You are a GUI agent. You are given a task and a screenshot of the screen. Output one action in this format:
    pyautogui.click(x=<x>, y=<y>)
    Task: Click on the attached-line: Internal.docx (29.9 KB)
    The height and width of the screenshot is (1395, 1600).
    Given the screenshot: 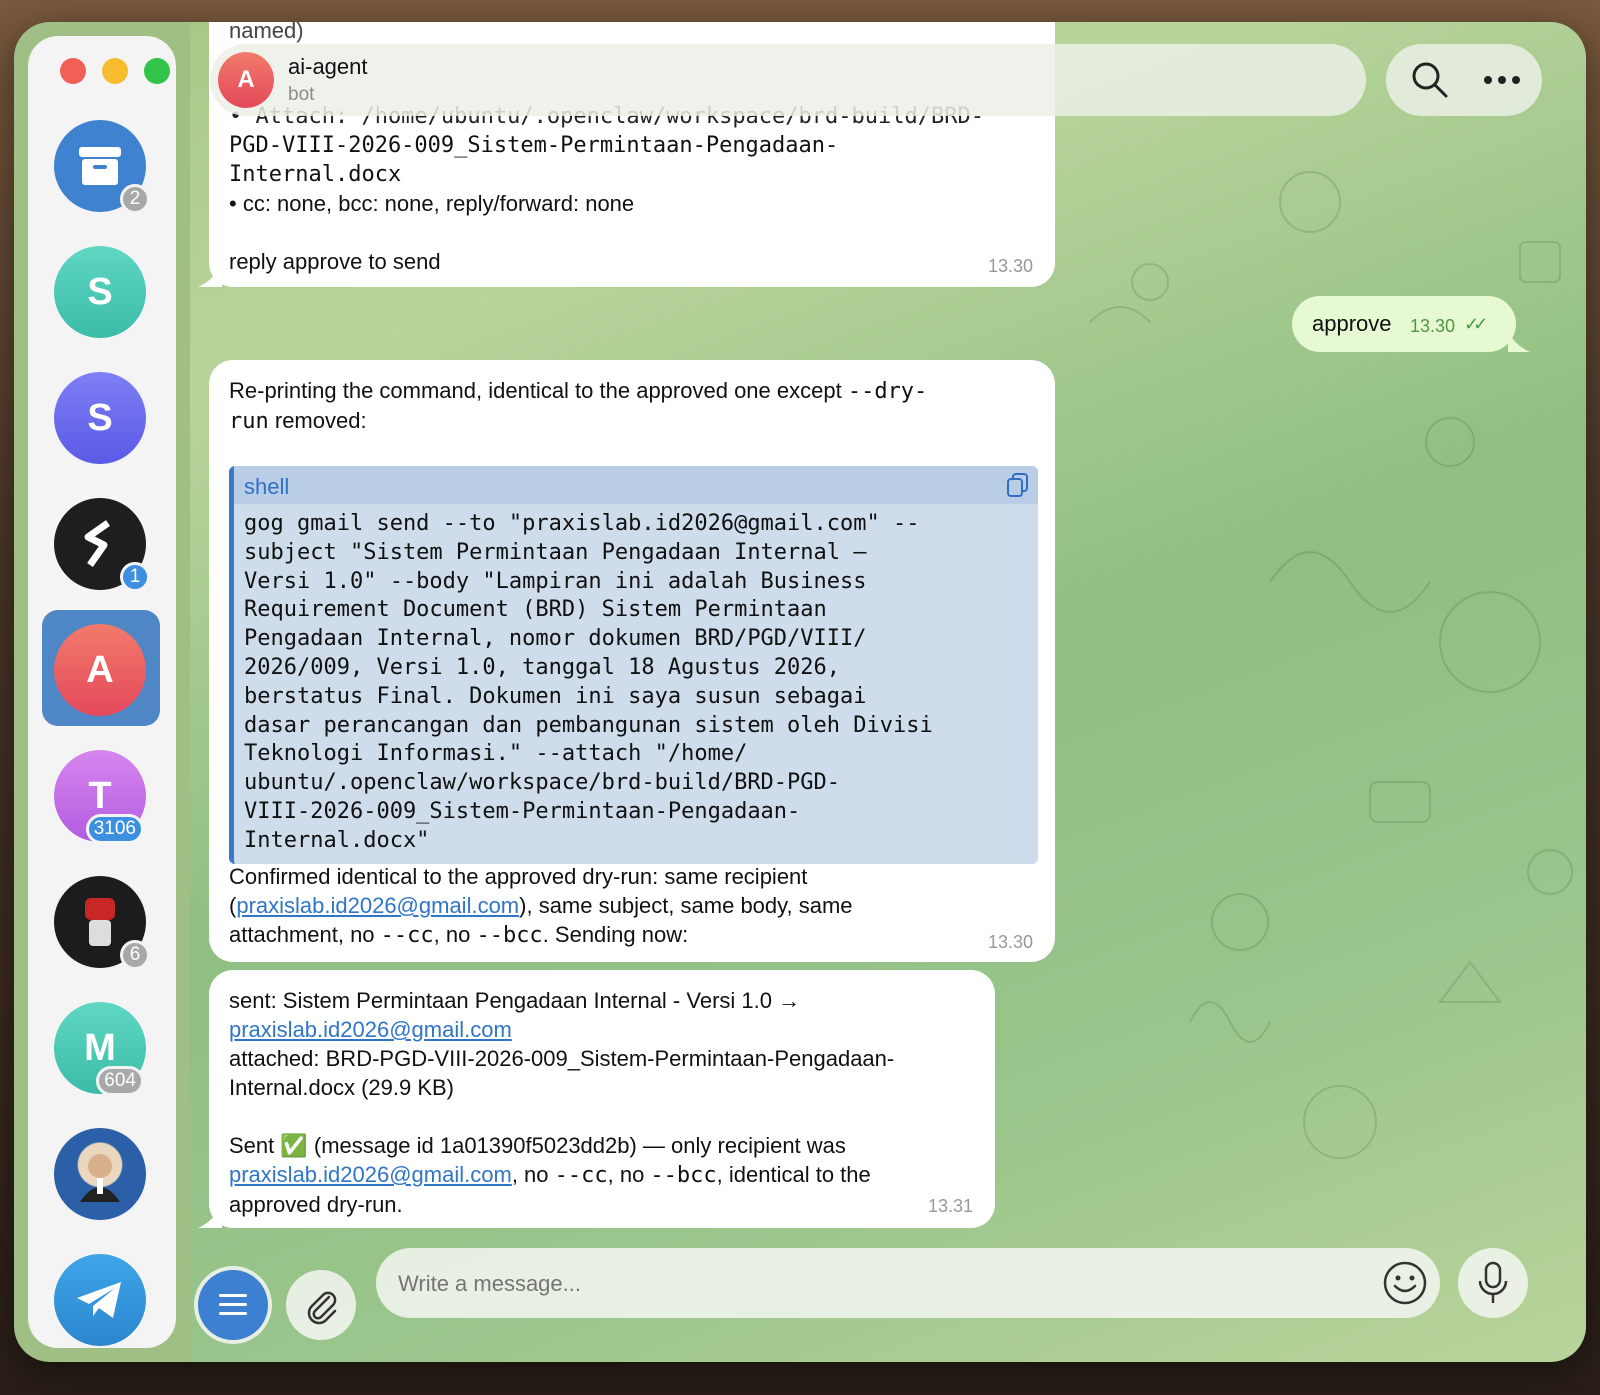 What is the action you would take?
    pyautogui.click(x=342, y=1087)
    